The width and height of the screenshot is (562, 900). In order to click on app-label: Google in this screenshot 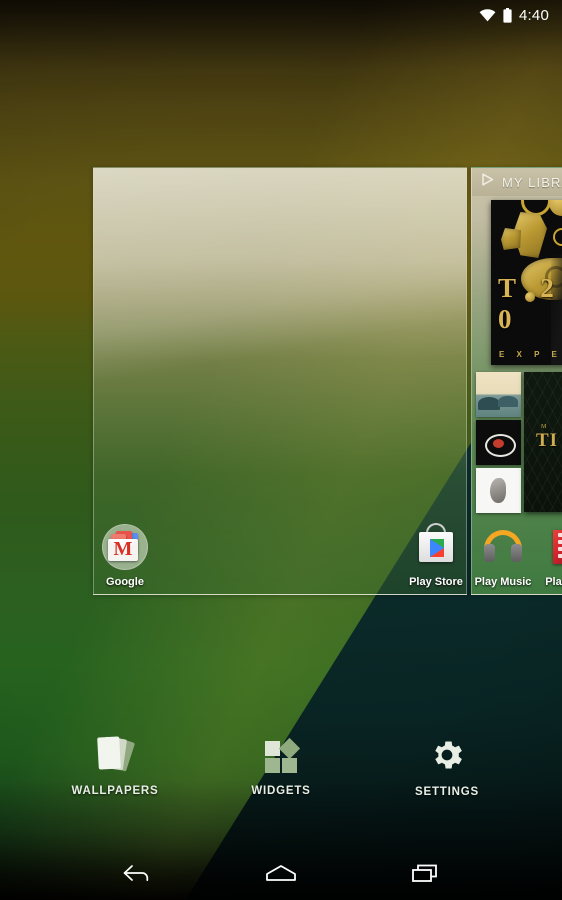, I will do `click(125, 582)`.